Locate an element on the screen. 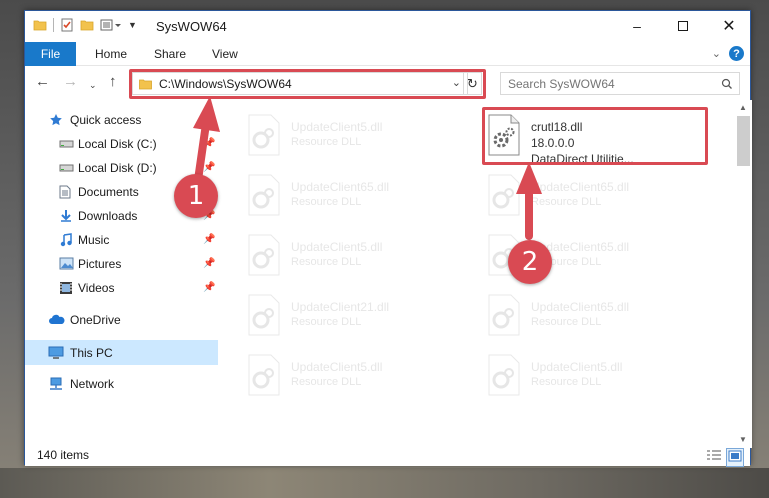 This screenshot has height=498, width=769. annotation-arrows is located at coordinates (367, 168).